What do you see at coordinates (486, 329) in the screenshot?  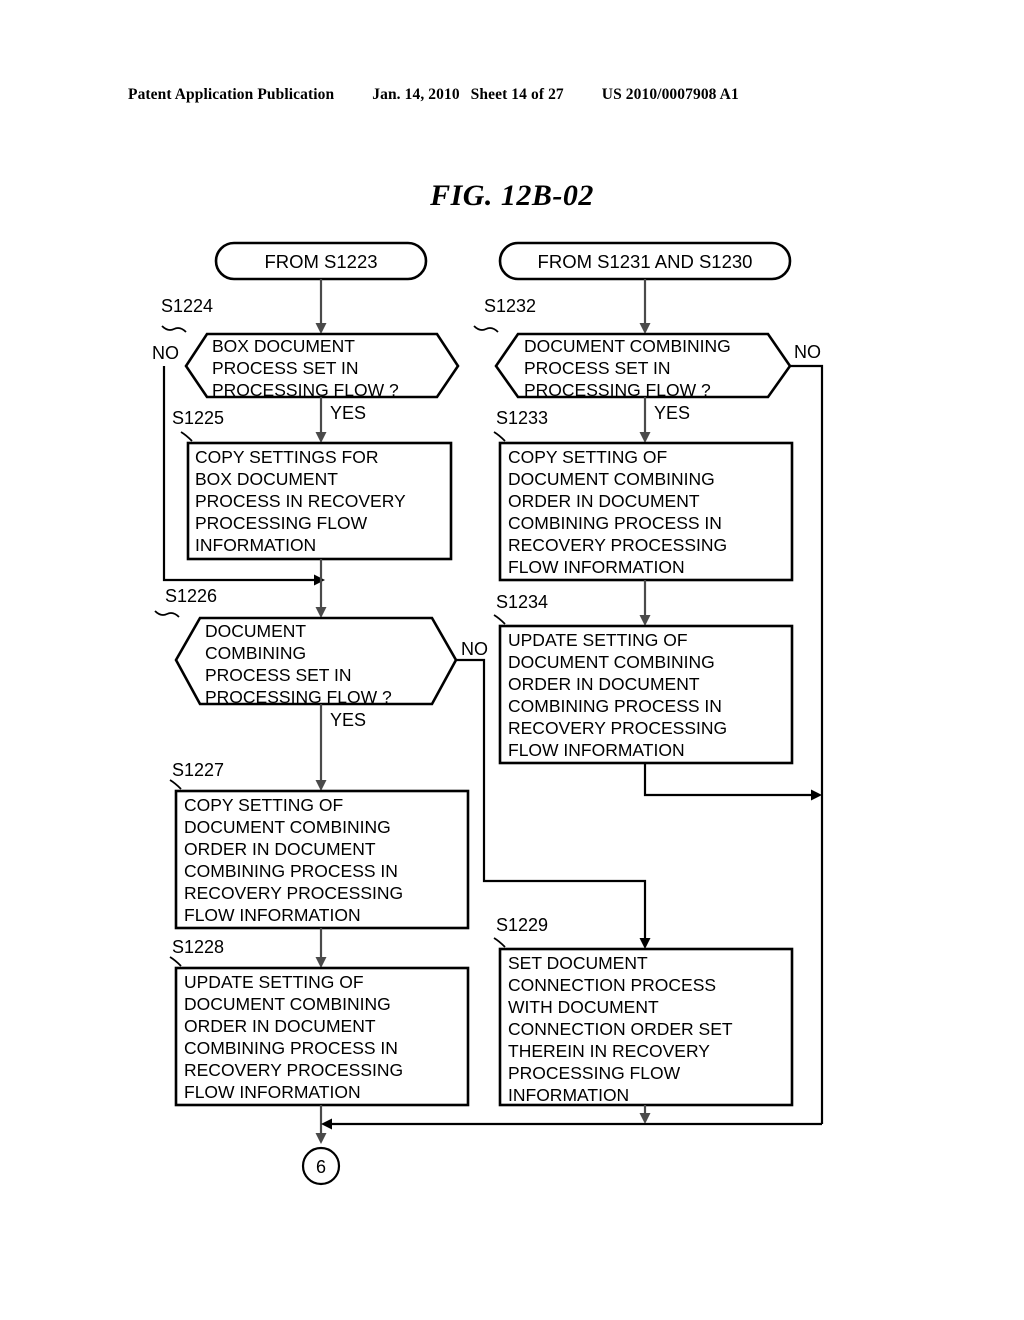 I see `leader-s1232` at bounding box center [486, 329].